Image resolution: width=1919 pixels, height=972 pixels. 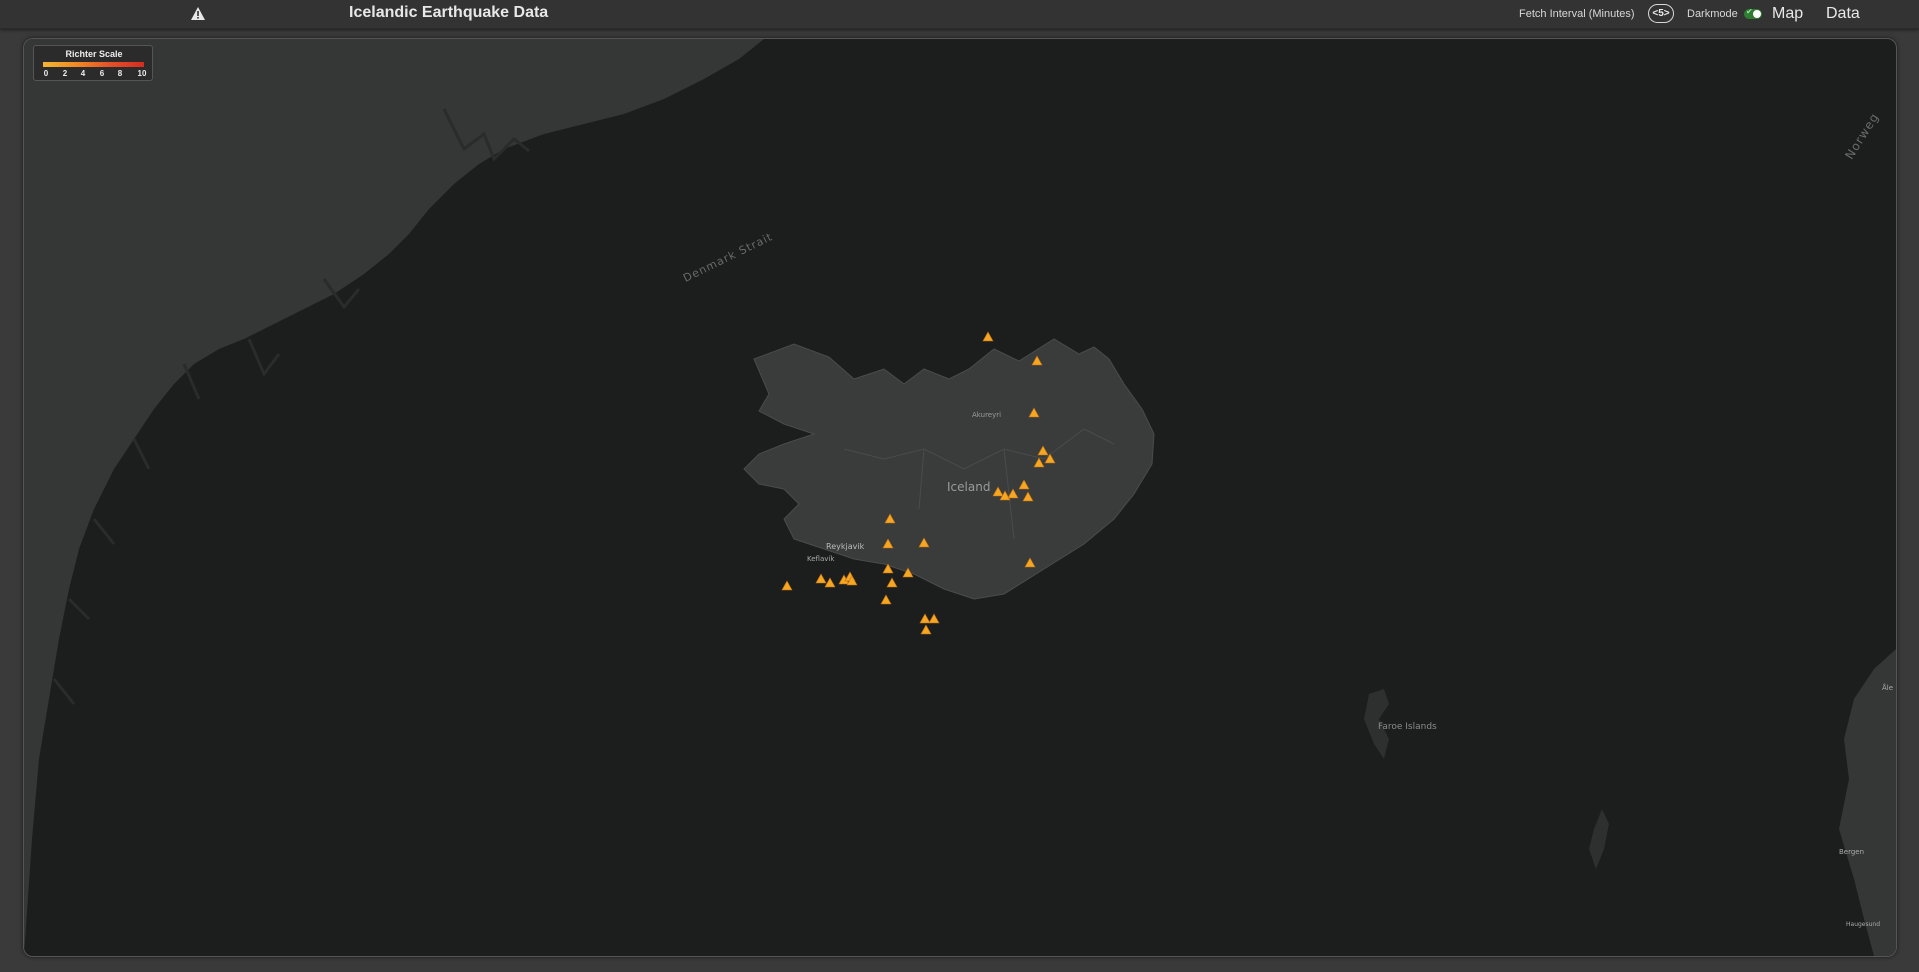 I want to click on label-keflavik: Keflavík, so click(x=821, y=559).